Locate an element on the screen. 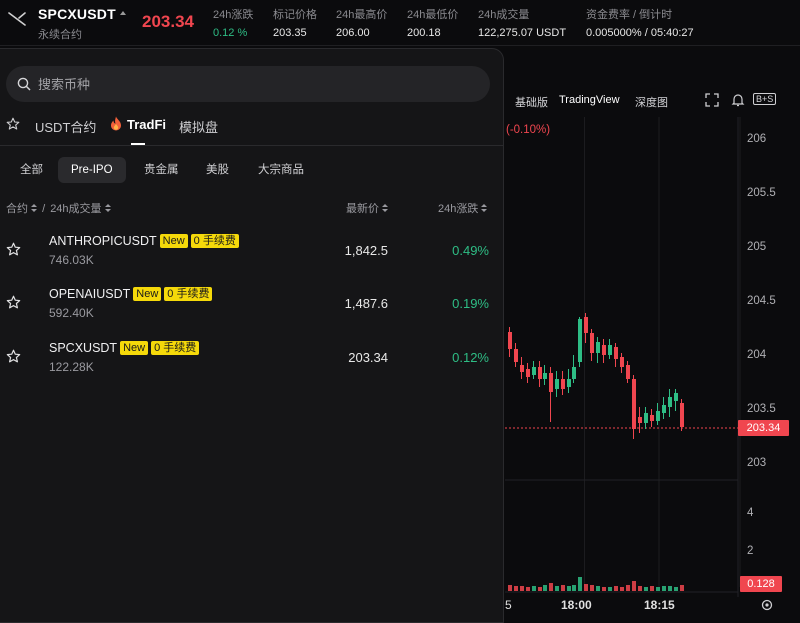 The height and width of the screenshot is (623, 800). spacex-logo-icon is located at coordinates (17, 19).